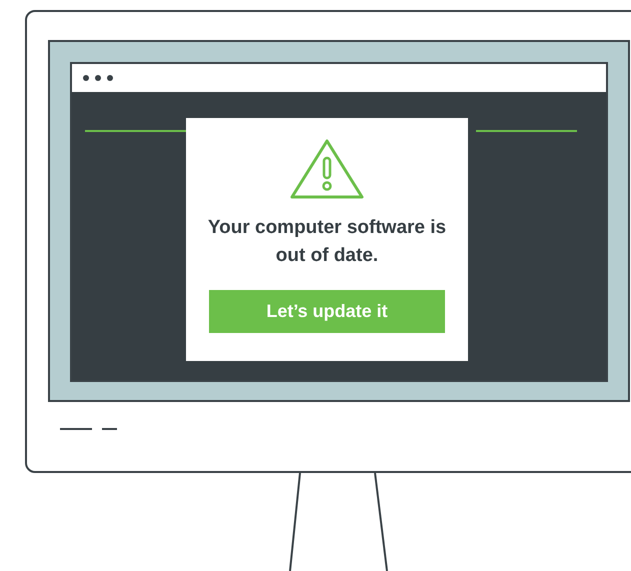 This screenshot has width=631, height=571. Describe the element at coordinates (99, 78) in the screenshot. I see `dots-icon` at that location.